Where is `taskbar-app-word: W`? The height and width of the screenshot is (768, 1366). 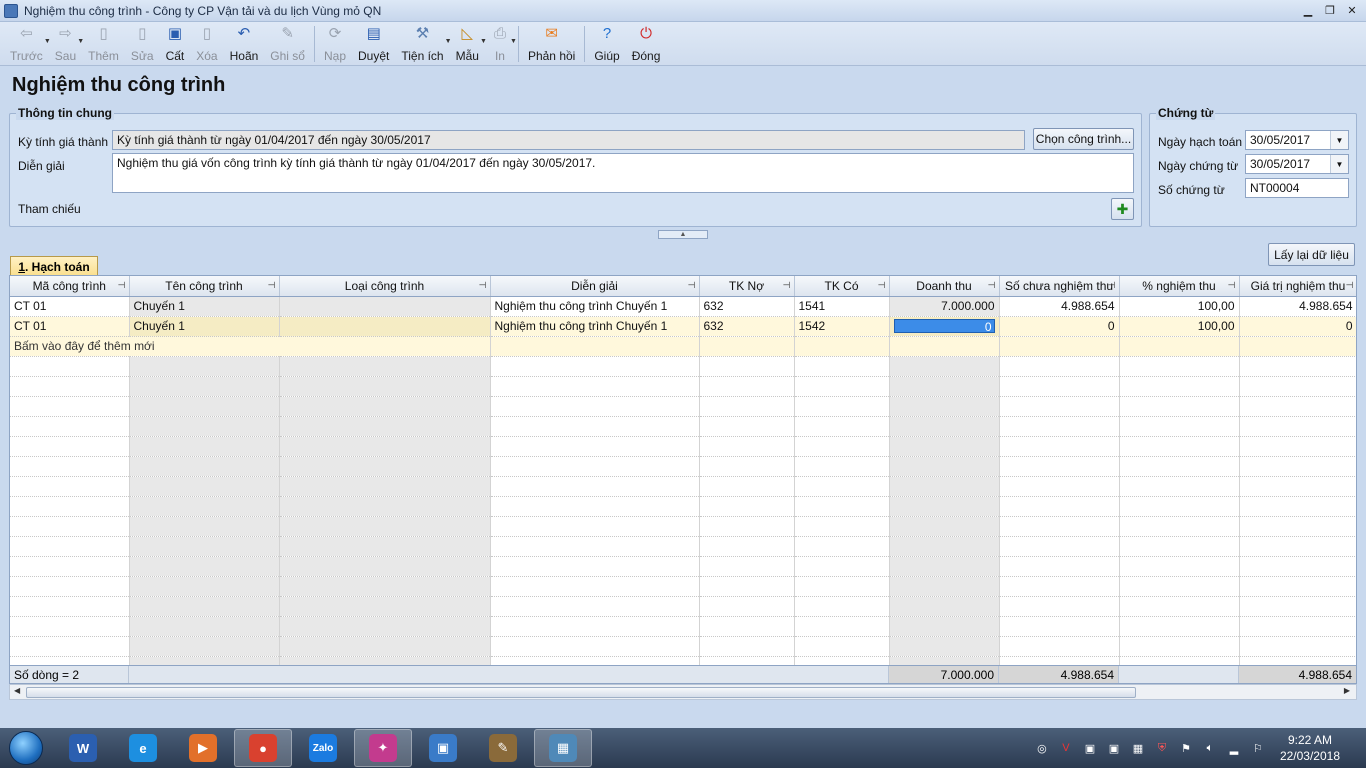 taskbar-app-word: W is located at coordinates (83, 748).